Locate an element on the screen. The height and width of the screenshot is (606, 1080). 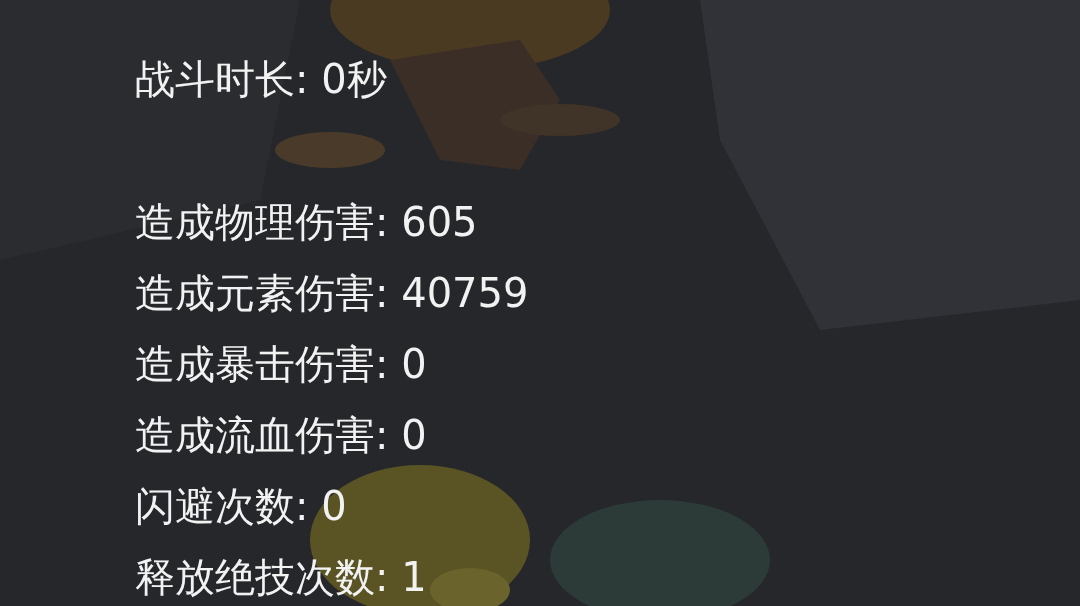
stat-text: 造成物理伤害: 605 is located at coordinates (306, 222).